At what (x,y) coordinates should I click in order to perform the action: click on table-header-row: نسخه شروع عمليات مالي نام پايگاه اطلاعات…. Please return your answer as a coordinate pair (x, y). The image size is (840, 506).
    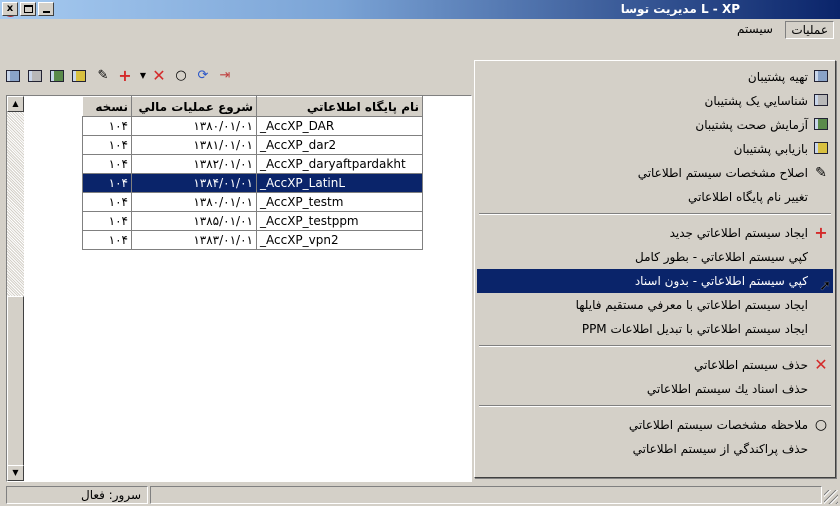
    Looking at the image, I should click on (252, 106).